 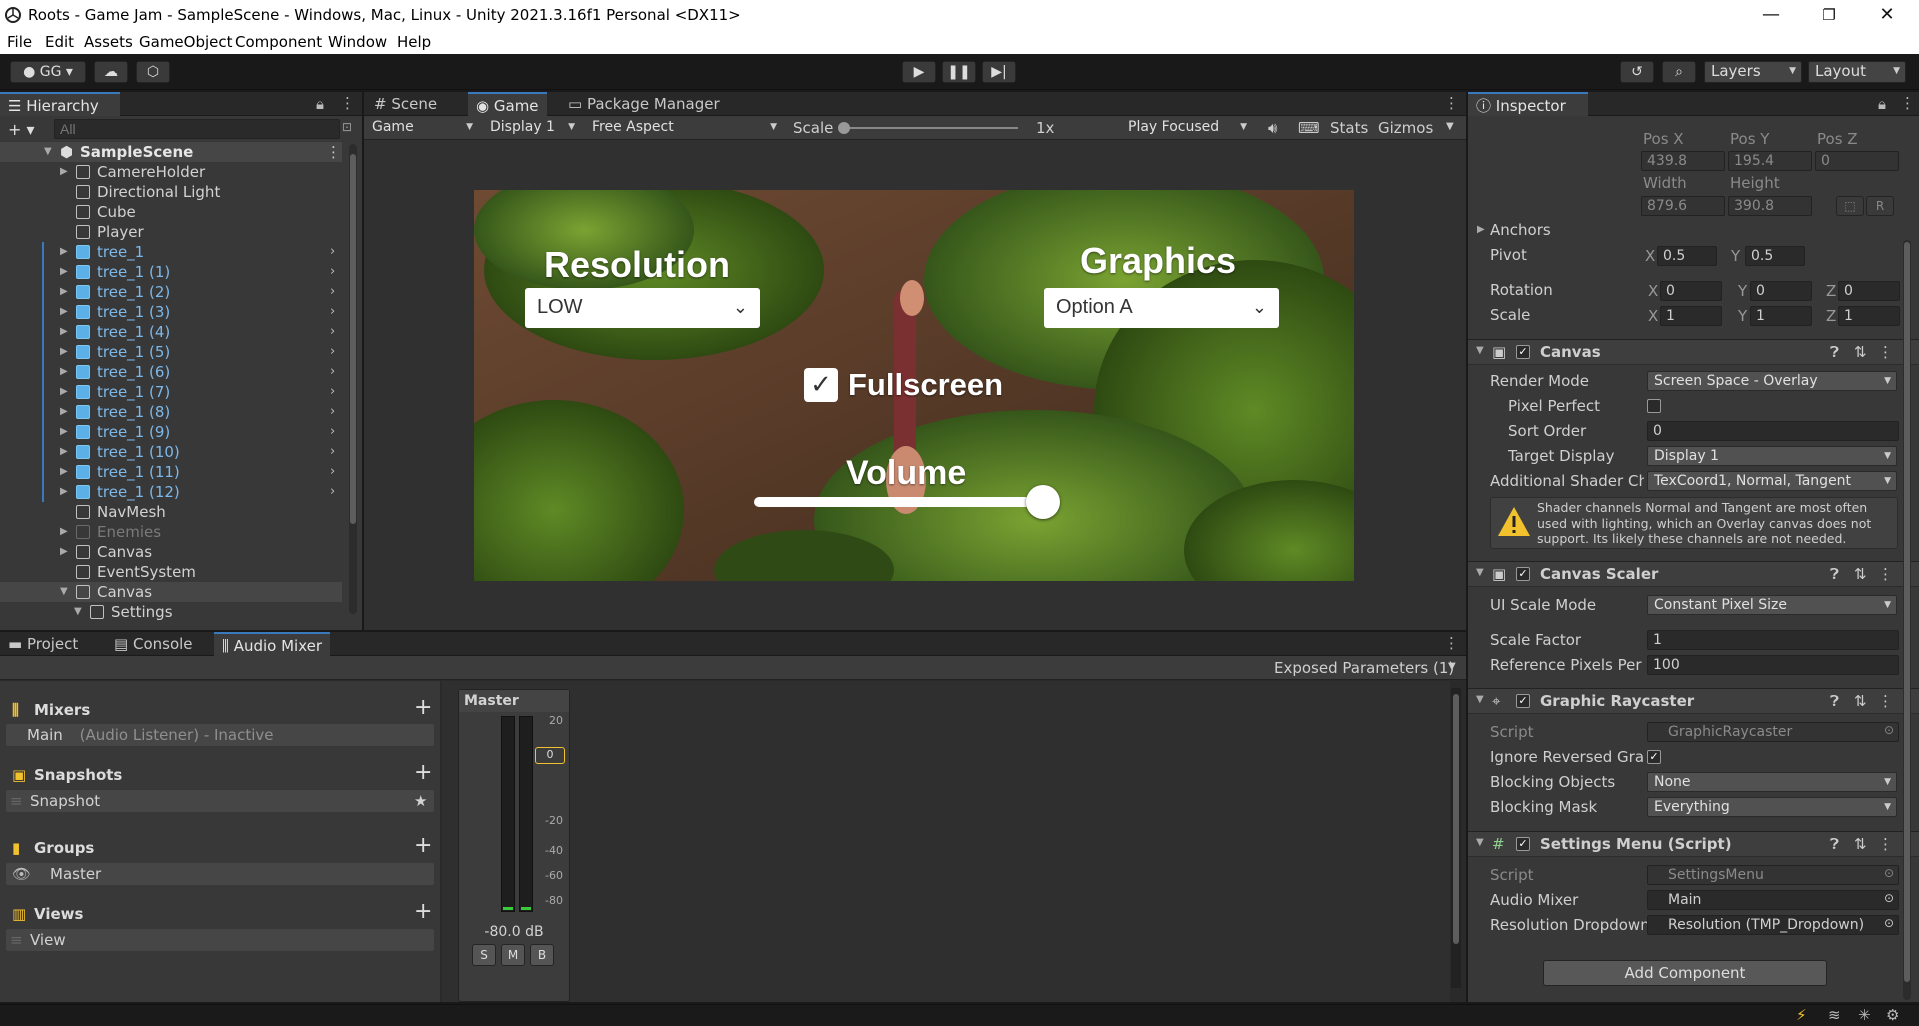 What do you see at coordinates (16, 801) in the screenshot?
I see `drag-handle-icon: ≡` at bounding box center [16, 801].